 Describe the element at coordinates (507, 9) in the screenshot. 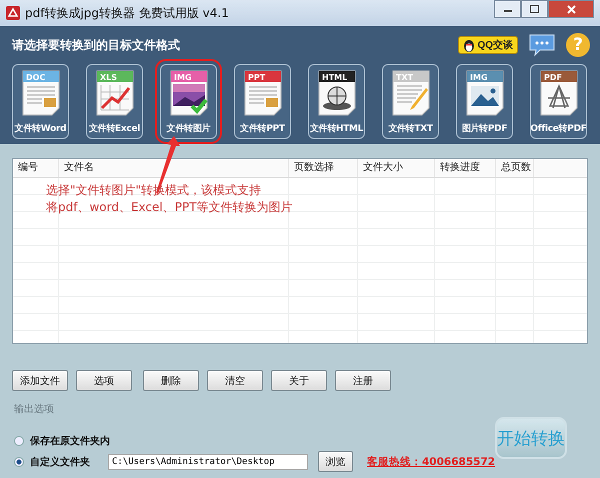

I see `minimize-button` at that location.